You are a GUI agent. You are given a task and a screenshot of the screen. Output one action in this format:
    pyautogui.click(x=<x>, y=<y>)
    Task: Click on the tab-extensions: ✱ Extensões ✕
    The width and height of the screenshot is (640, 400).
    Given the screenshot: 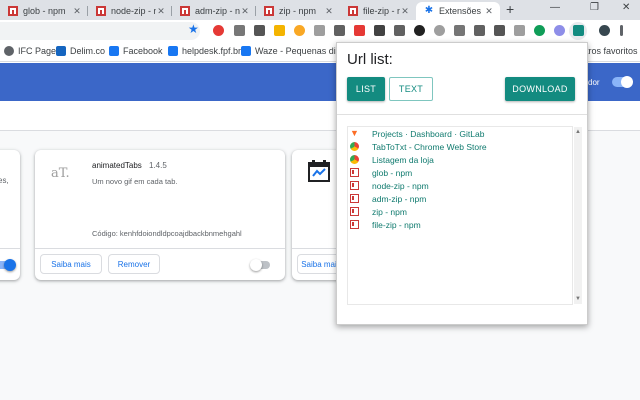 What is the action you would take?
    pyautogui.click(x=458, y=11)
    